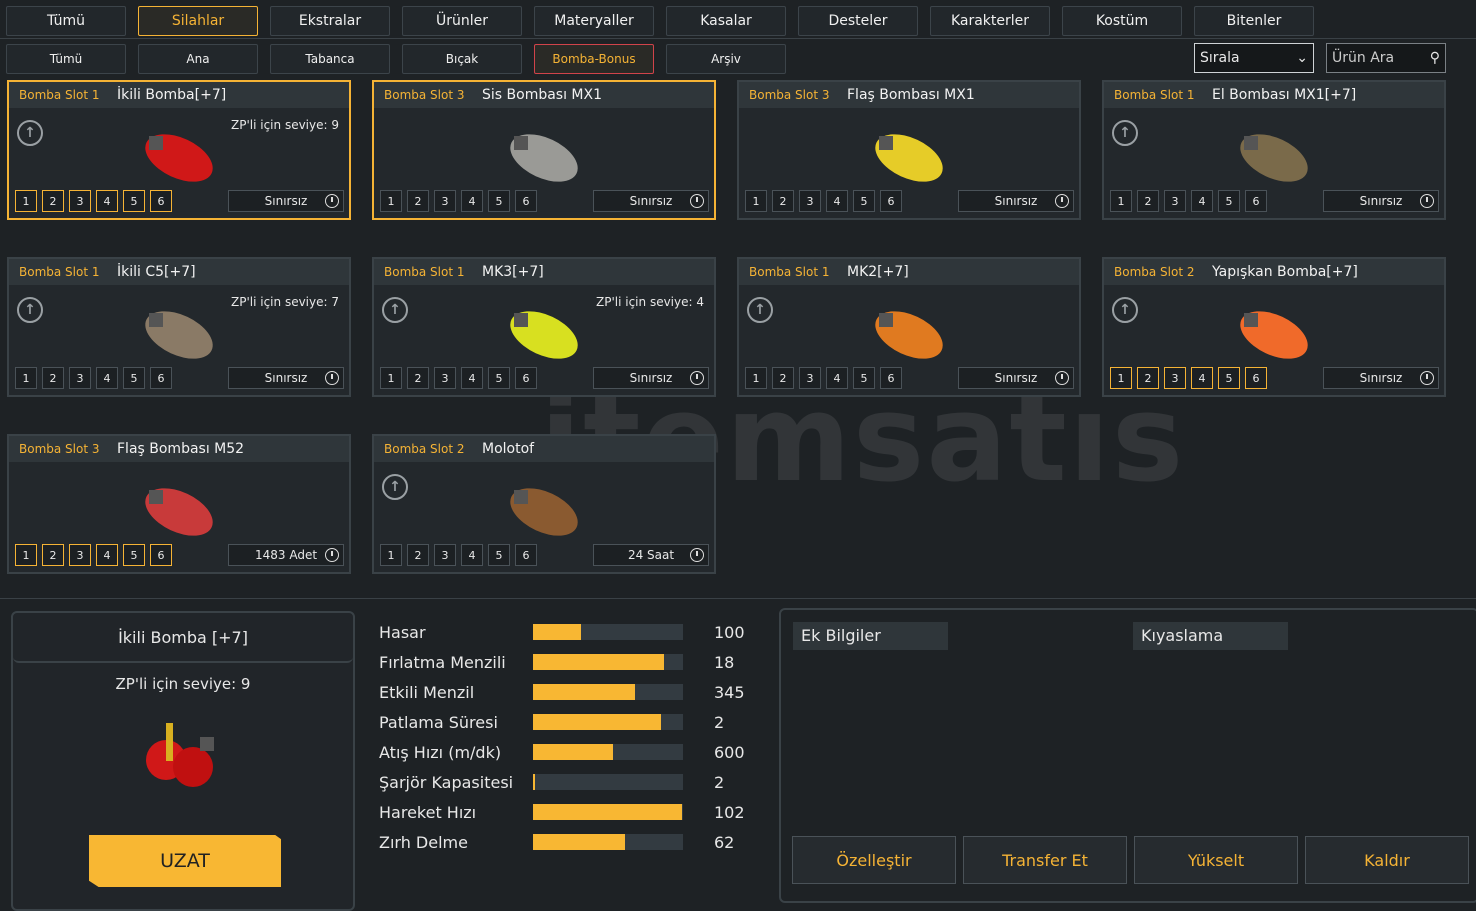 This screenshot has width=1476, height=911. What do you see at coordinates (594, 59) in the screenshot?
I see `subtab-4: Bomba-Bonus` at bounding box center [594, 59].